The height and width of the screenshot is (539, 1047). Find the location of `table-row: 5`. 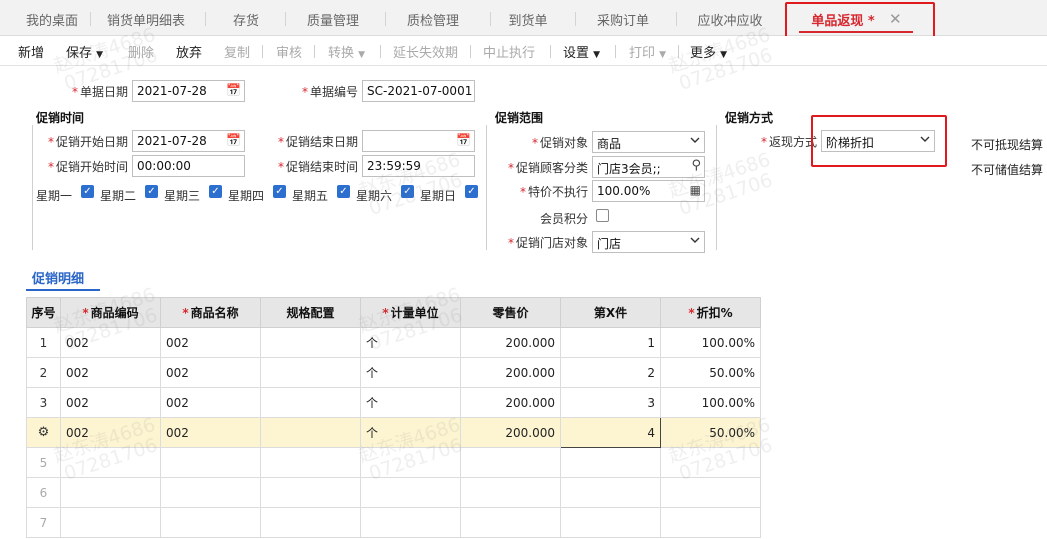

table-row: 5 is located at coordinates (393, 462).